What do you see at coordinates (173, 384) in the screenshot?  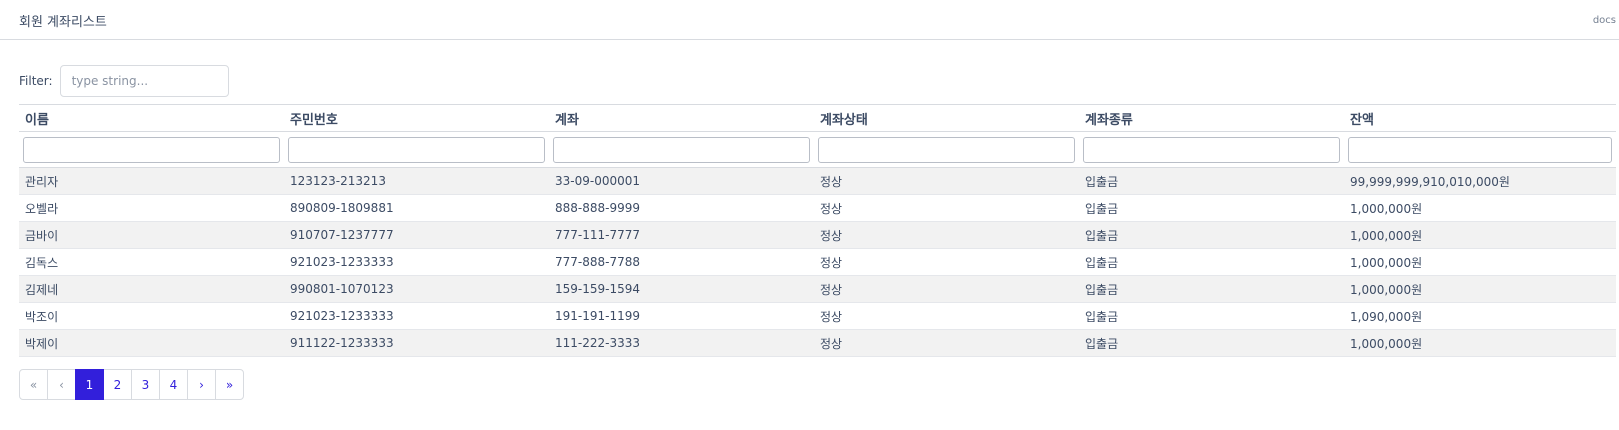 I see `pagination-page-4: 4` at bounding box center [173, 384].